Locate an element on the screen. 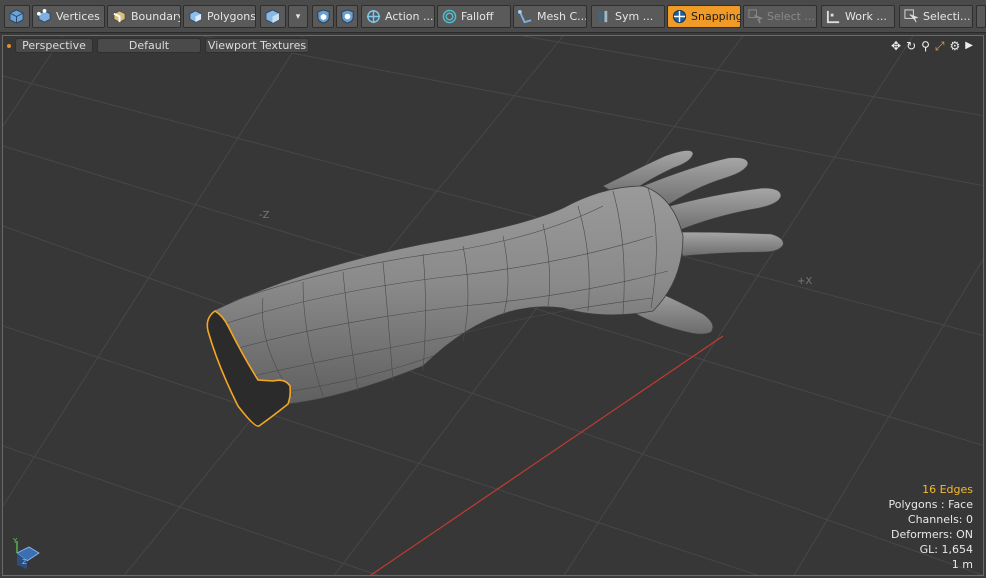 This screenshot has width=986, height=578. material-cube-icon is located at coordinates (272, 16).